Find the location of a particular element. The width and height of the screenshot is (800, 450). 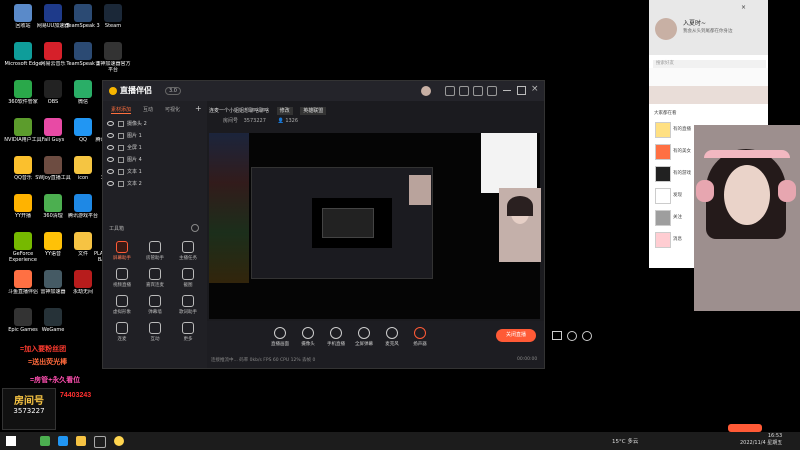

chat-list-item: 消息 is located at coordinates (673, 239).